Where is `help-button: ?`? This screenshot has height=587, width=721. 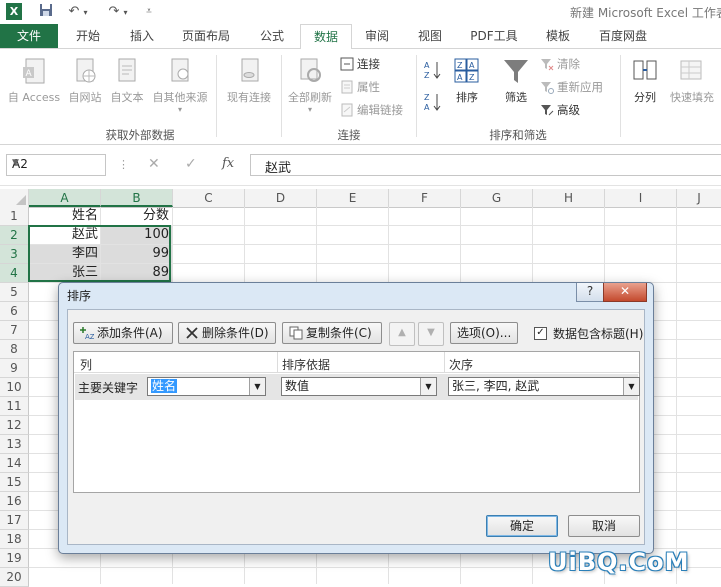 help-button: ? is located at coordinates (590, 292).